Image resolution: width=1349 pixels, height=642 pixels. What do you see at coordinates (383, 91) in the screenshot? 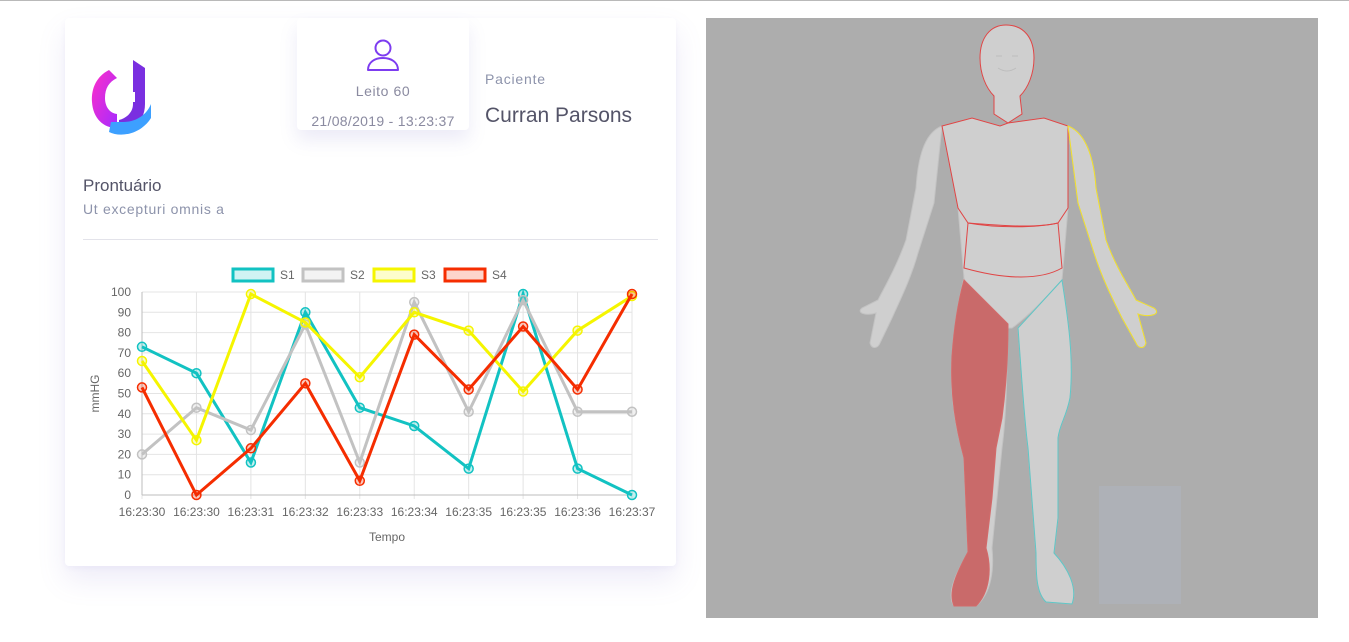
I see `bed-label: Leito 60` at bounding box center [383, 91].